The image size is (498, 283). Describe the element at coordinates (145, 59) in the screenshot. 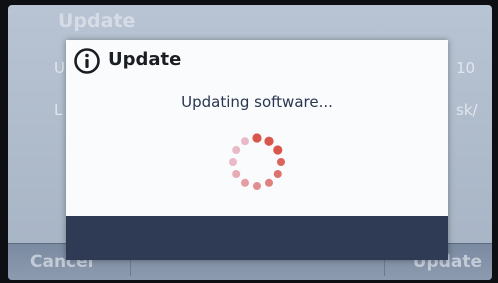

I see `dialog-title: Update` at that location.